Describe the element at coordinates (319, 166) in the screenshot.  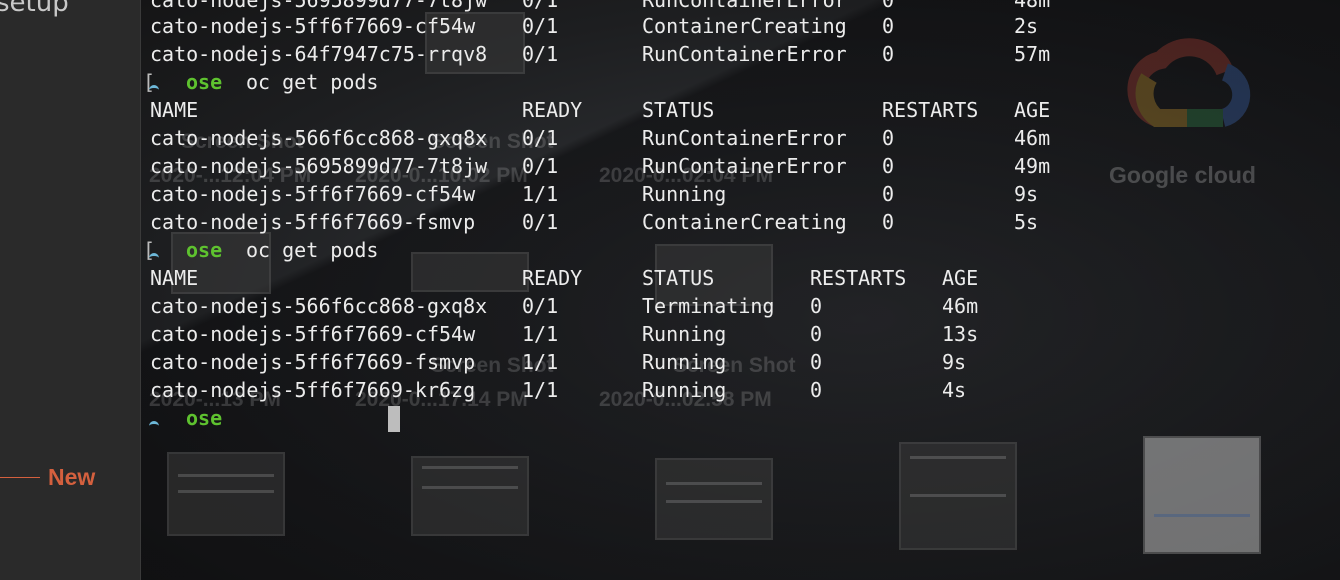
I see `pod-name: cato-nodejs-5695899d77-7t8jw` at that location.